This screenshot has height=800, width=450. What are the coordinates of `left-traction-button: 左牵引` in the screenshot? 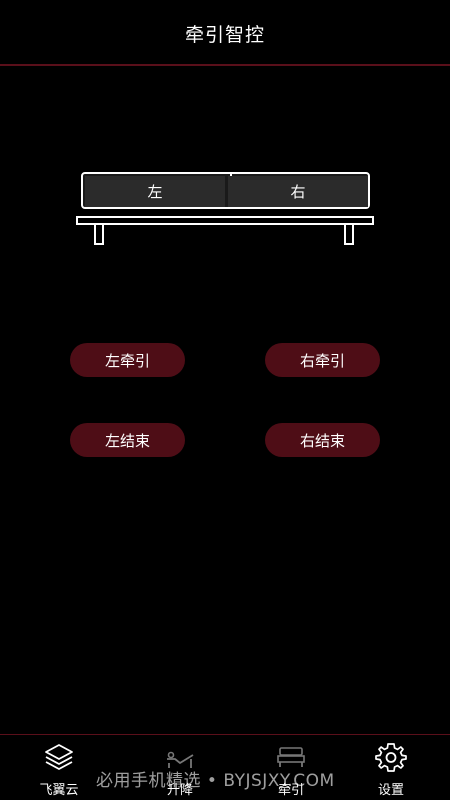 It's located at (127, 360).